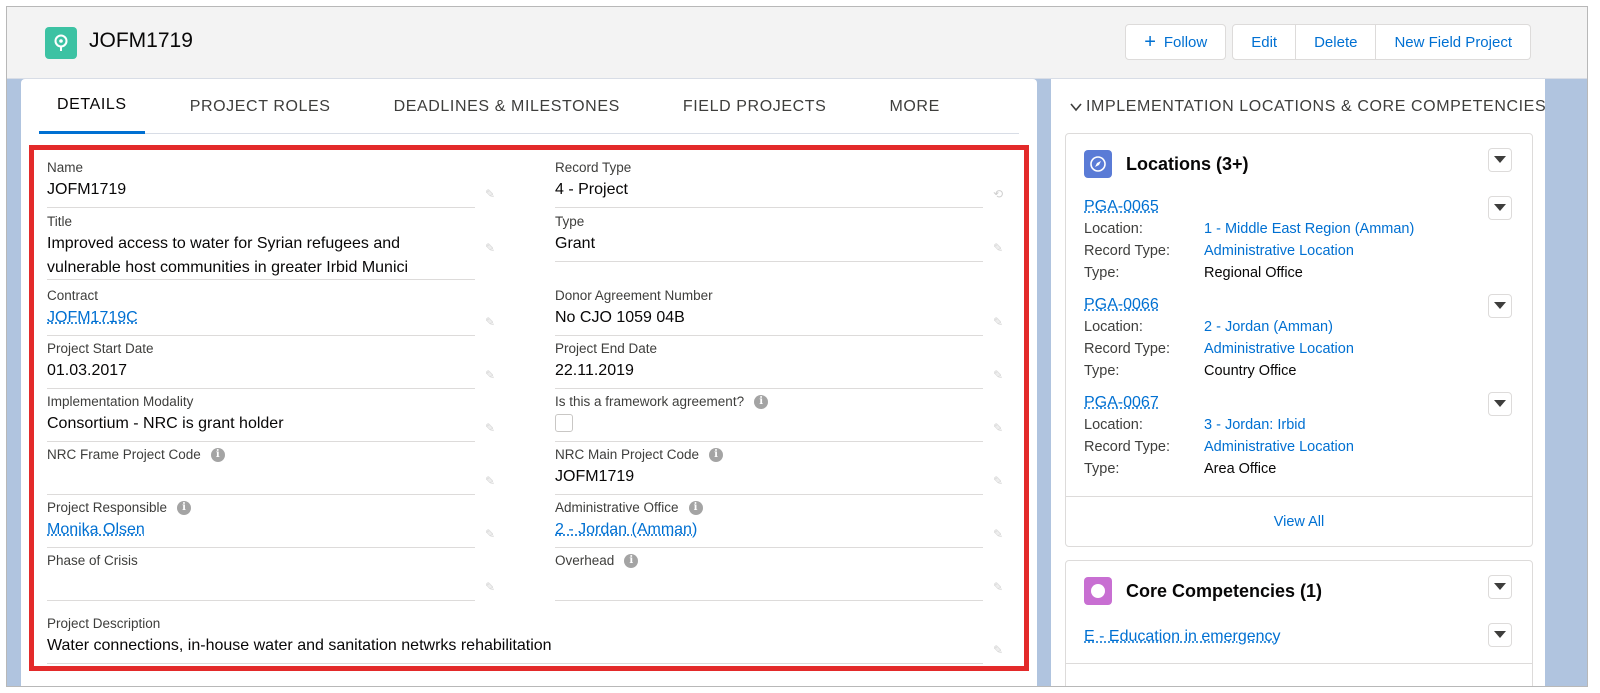 The height and width of the screenshot is (693, 1600). I want to click on tab-details: DETAILS, so click(92, 106).